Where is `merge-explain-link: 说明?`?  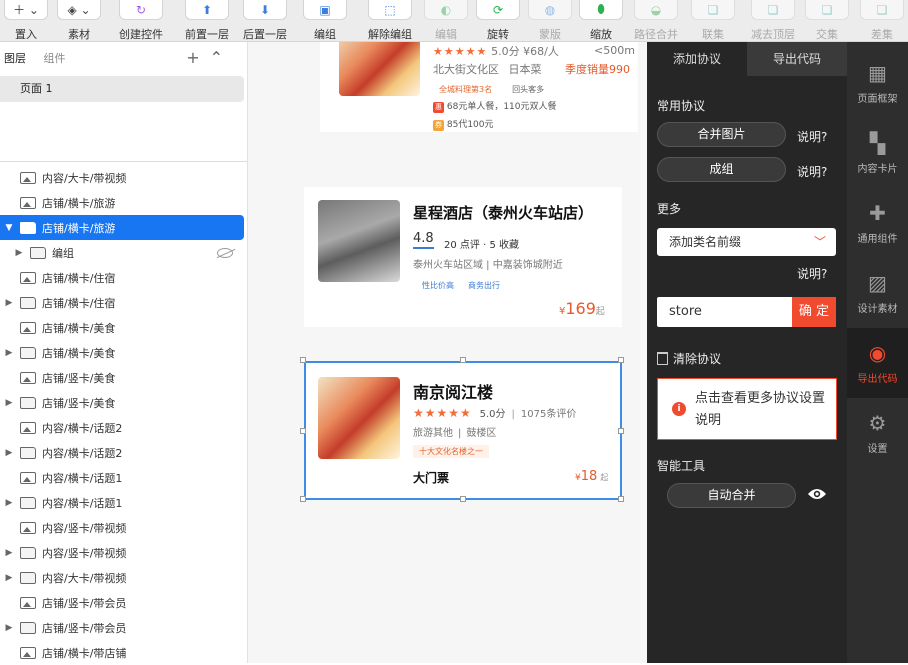 merge-explain-link: 说明? is located at coordinates (812, 136).